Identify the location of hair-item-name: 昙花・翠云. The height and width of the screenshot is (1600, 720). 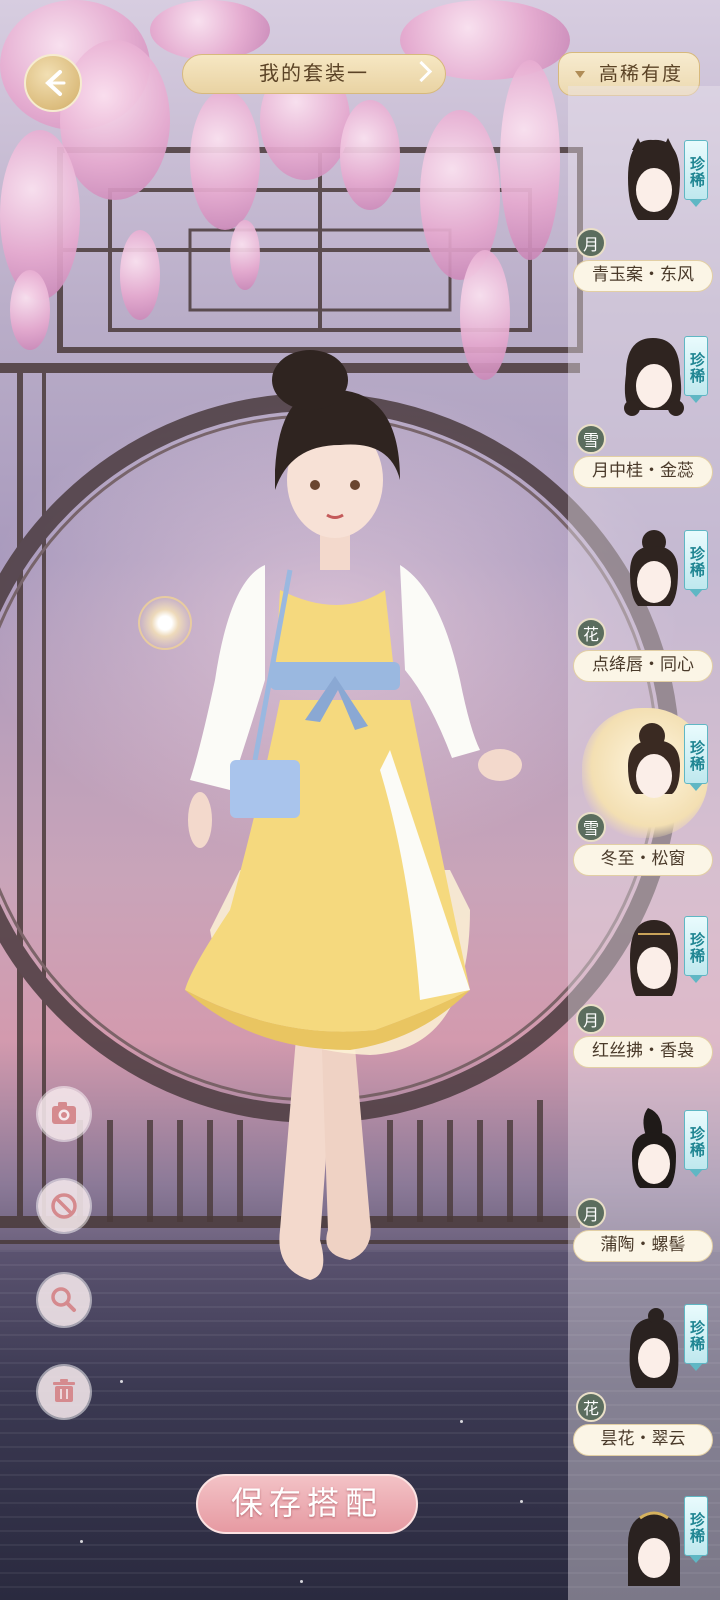
(643, 1440).